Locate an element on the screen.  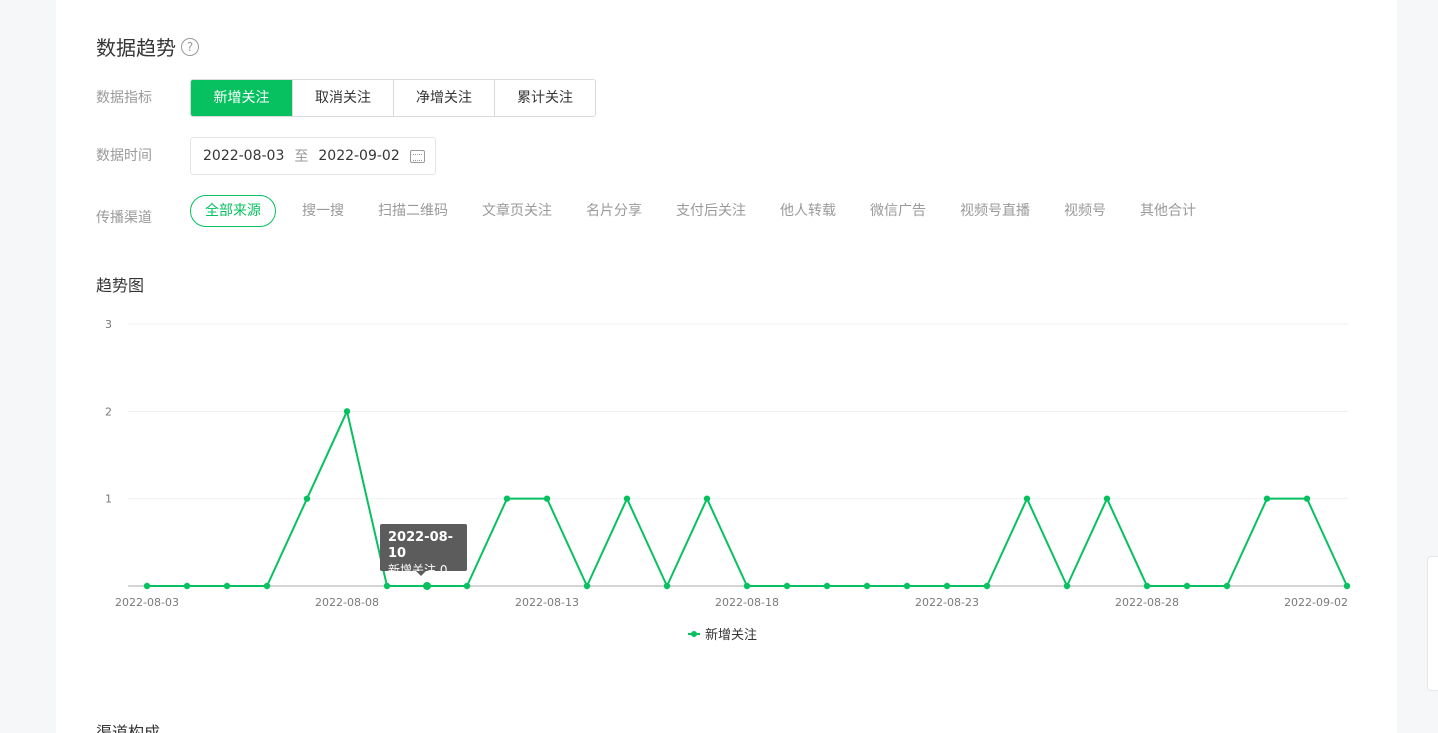
channel-chip-5: 支付后关注 is located at coordinates (711, 211).